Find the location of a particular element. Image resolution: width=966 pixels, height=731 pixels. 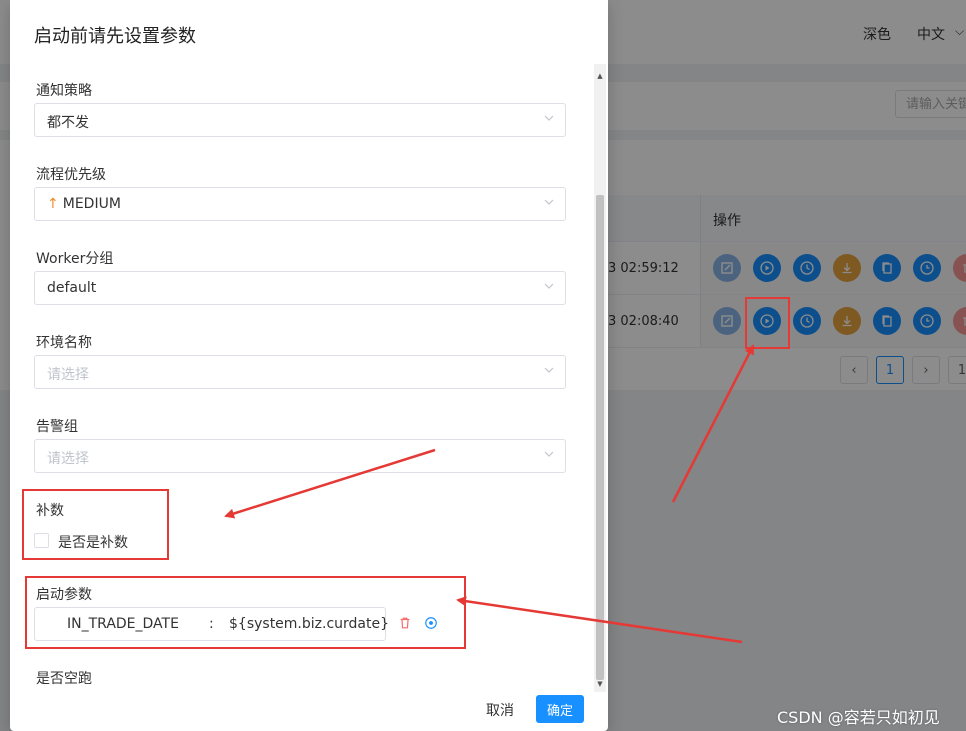

annotation-box-complement is located at coordinates (95, 524).